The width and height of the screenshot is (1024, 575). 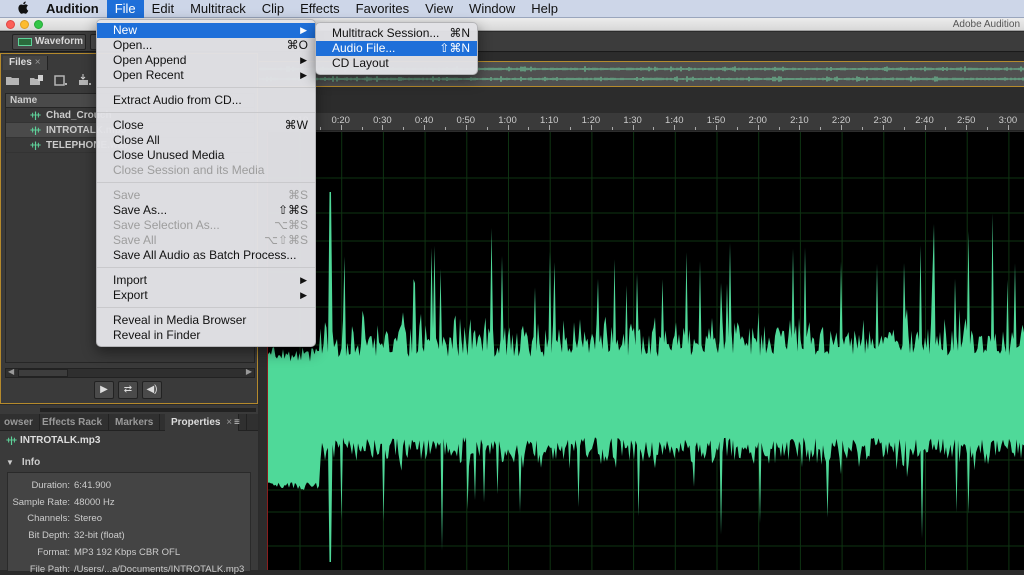 What do you see at coordinates (125, 9) in the screenshot?
I see `menu-file: File` at bounding box center [125, 9].